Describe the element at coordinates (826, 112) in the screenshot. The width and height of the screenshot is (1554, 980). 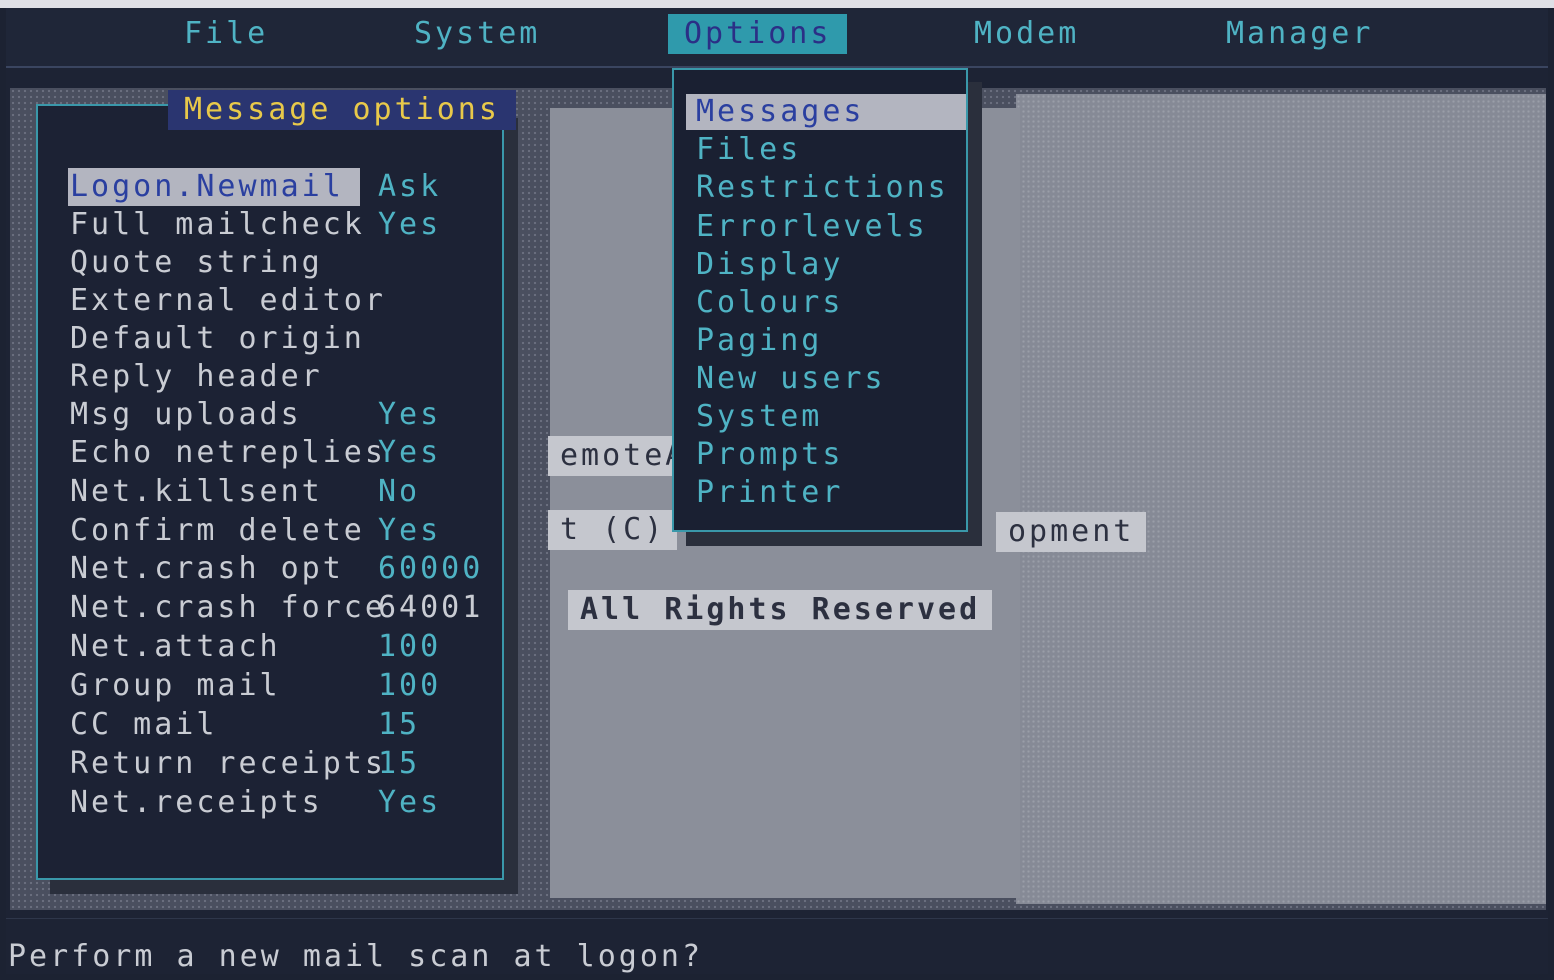
I see `options-menu-item-messages: Messages` at that location.